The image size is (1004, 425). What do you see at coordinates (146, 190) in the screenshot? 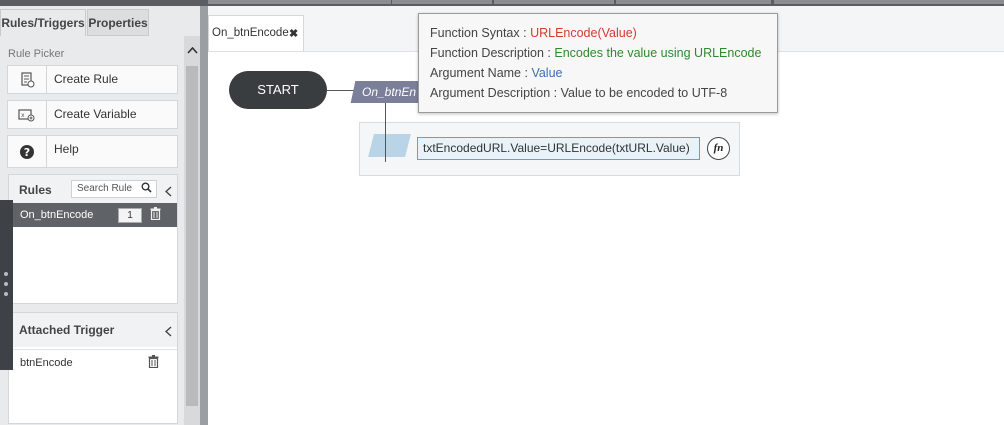
I see `search-icon` at bounding box center [146, 190].